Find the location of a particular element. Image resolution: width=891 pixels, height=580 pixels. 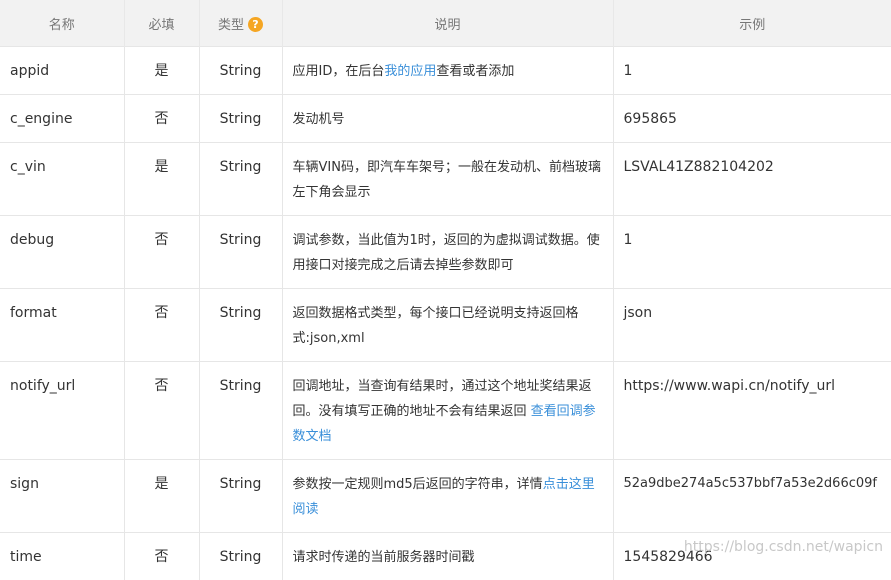

param-name: sign is located at coordinates (62, 496).